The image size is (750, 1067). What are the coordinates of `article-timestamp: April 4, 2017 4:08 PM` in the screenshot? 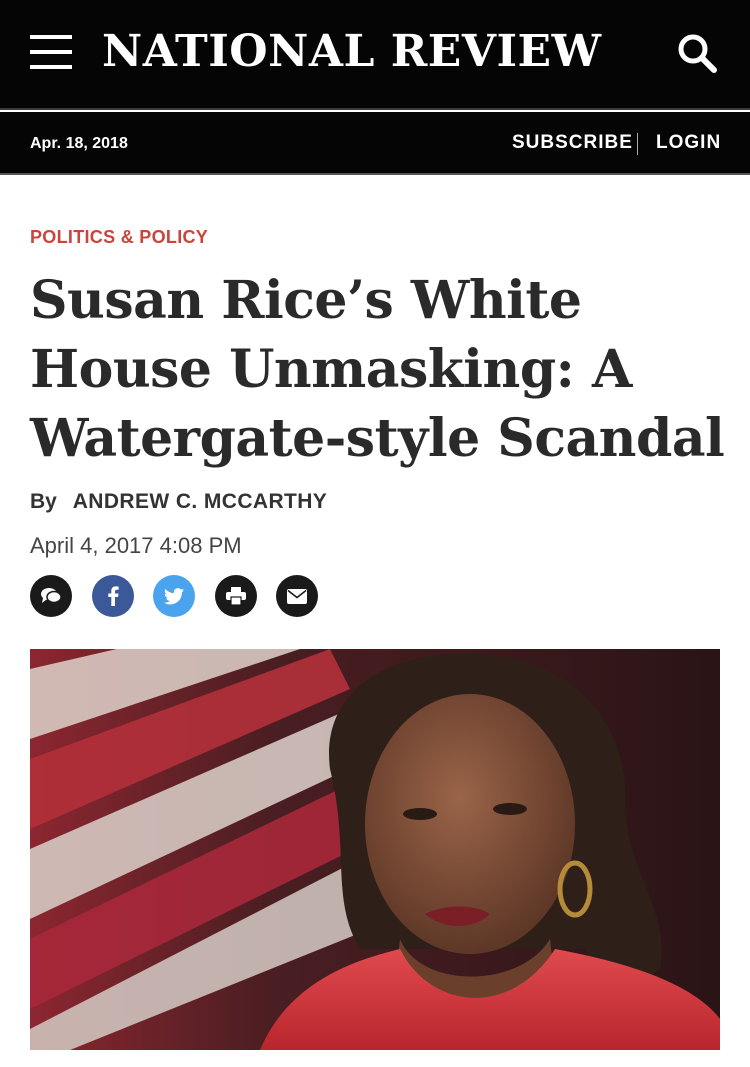 It's located at (136, 545).